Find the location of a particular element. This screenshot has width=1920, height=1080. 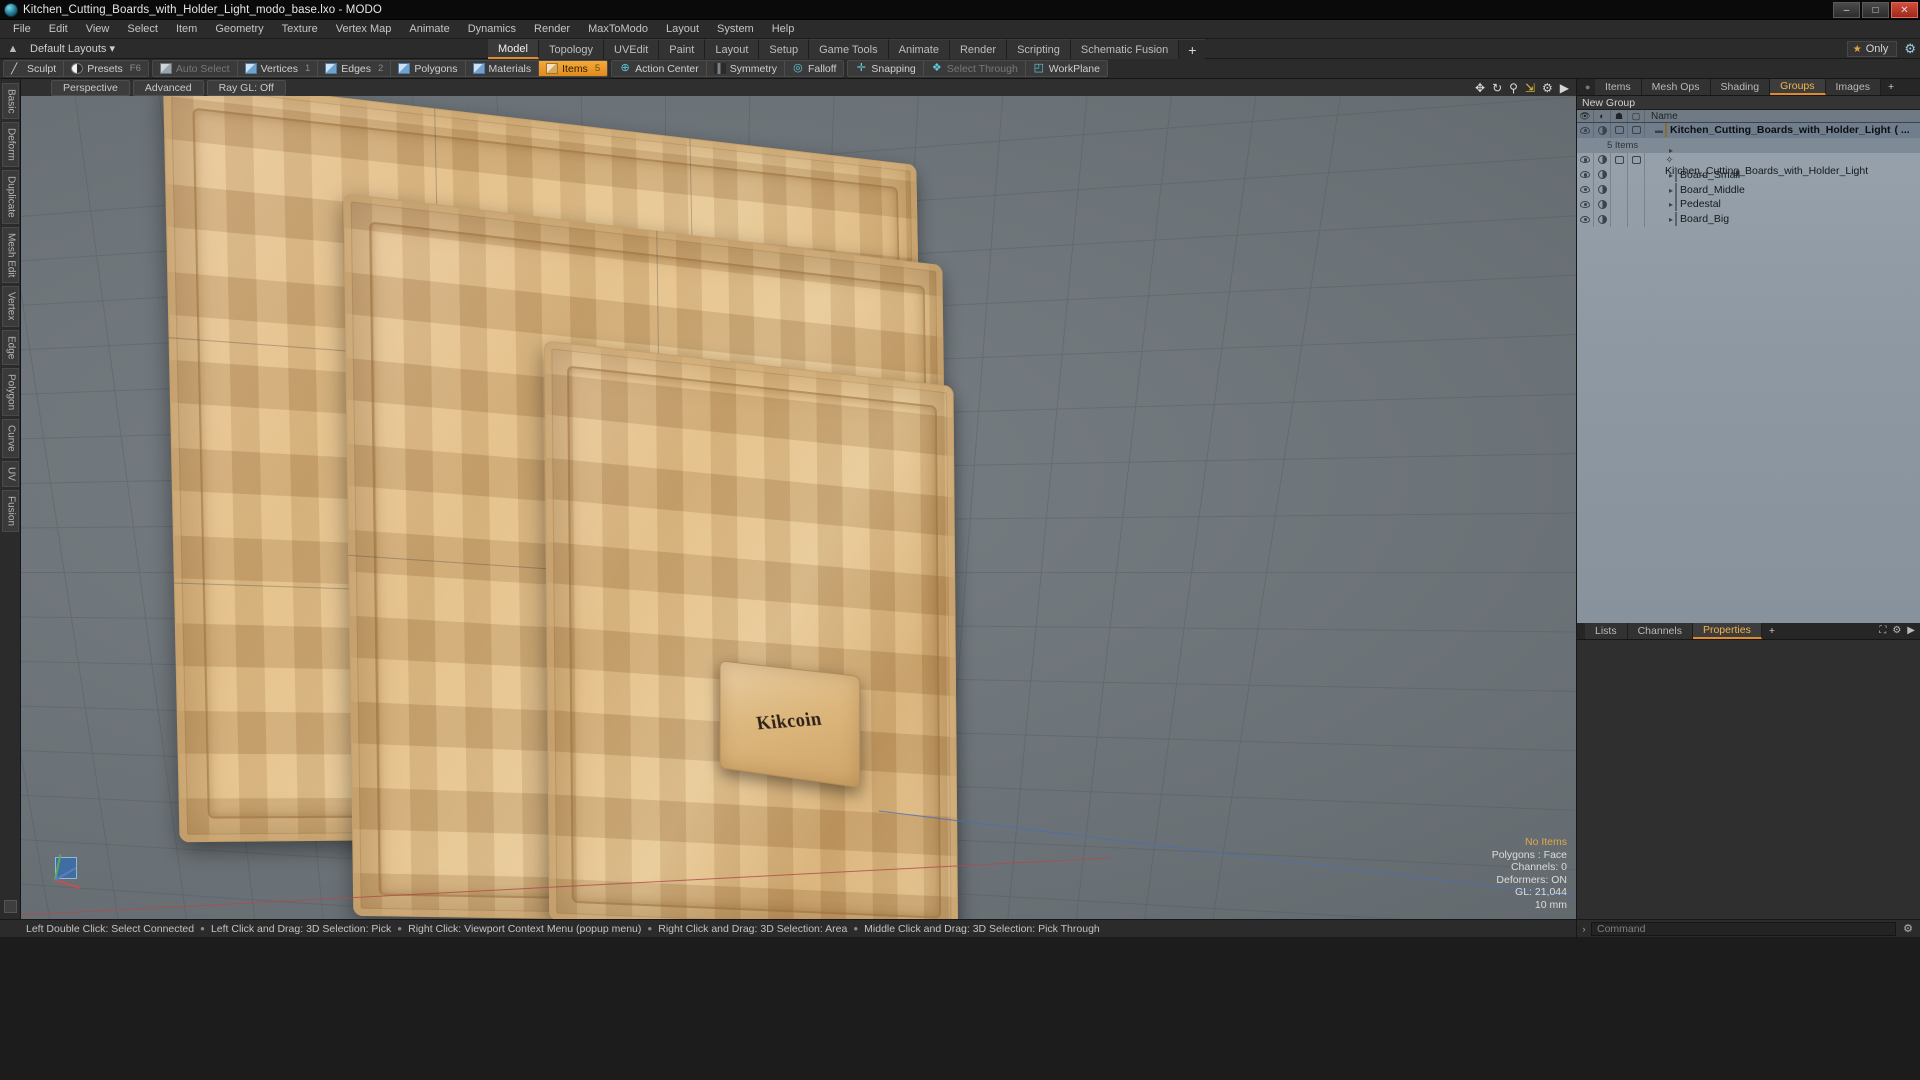

dock-tab-groups: Groups is located at coordinates (1798, 87).